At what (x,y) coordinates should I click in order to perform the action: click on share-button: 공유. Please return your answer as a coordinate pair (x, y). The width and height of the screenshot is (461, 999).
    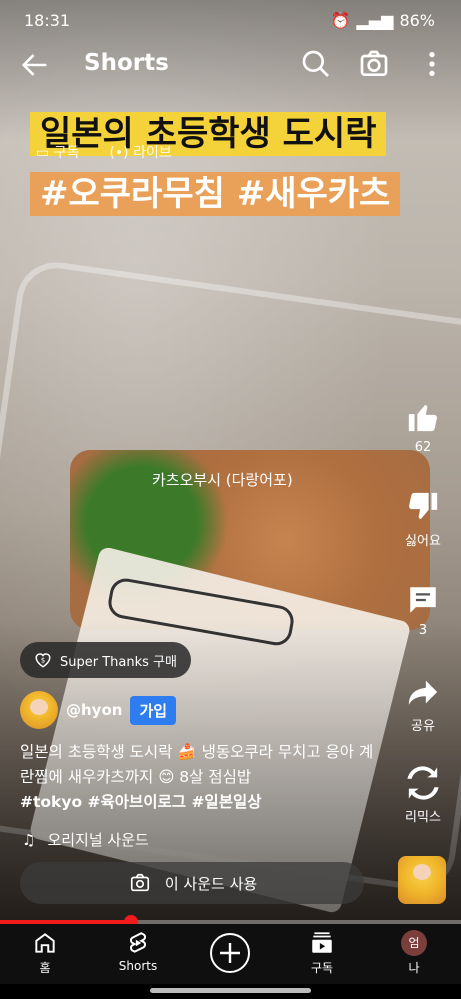
    Looking at the image, I should click on (423, 704).